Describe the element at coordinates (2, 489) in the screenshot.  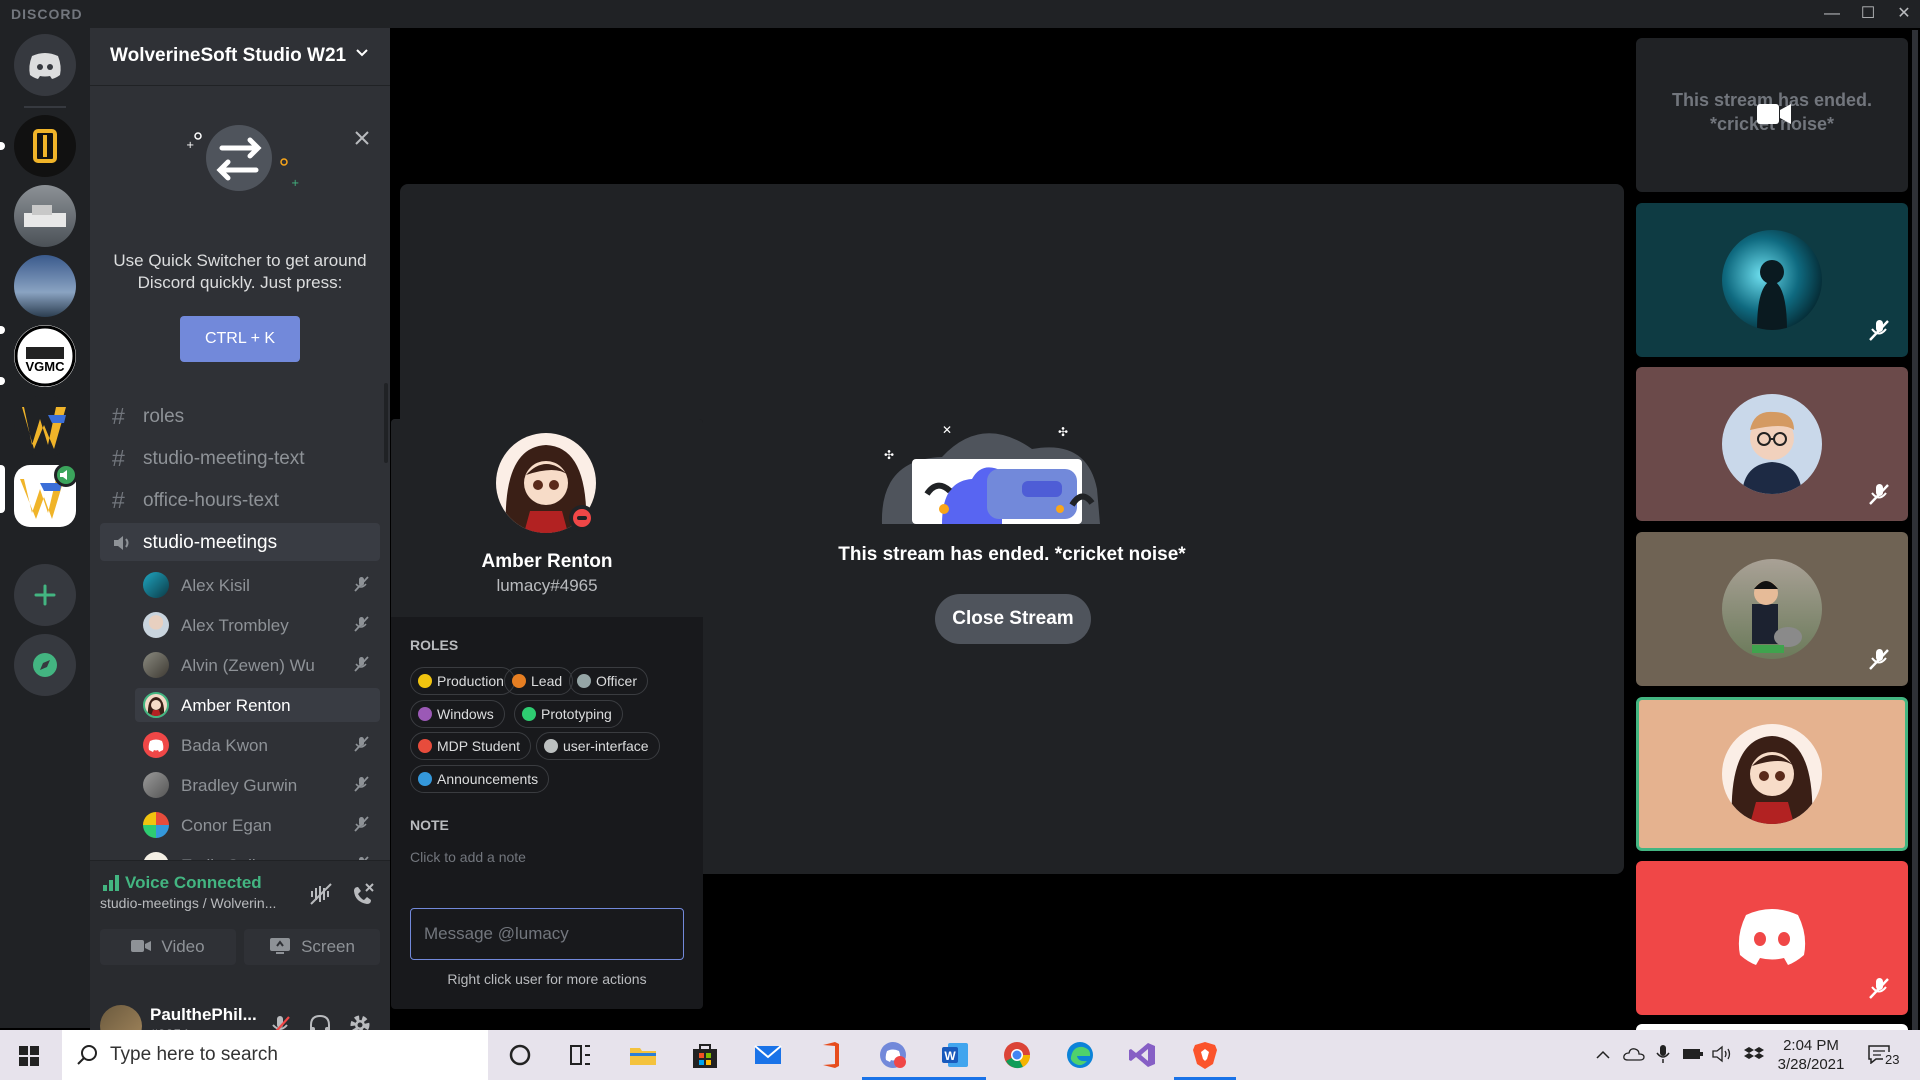
I see `selected-server-pill` at that location.